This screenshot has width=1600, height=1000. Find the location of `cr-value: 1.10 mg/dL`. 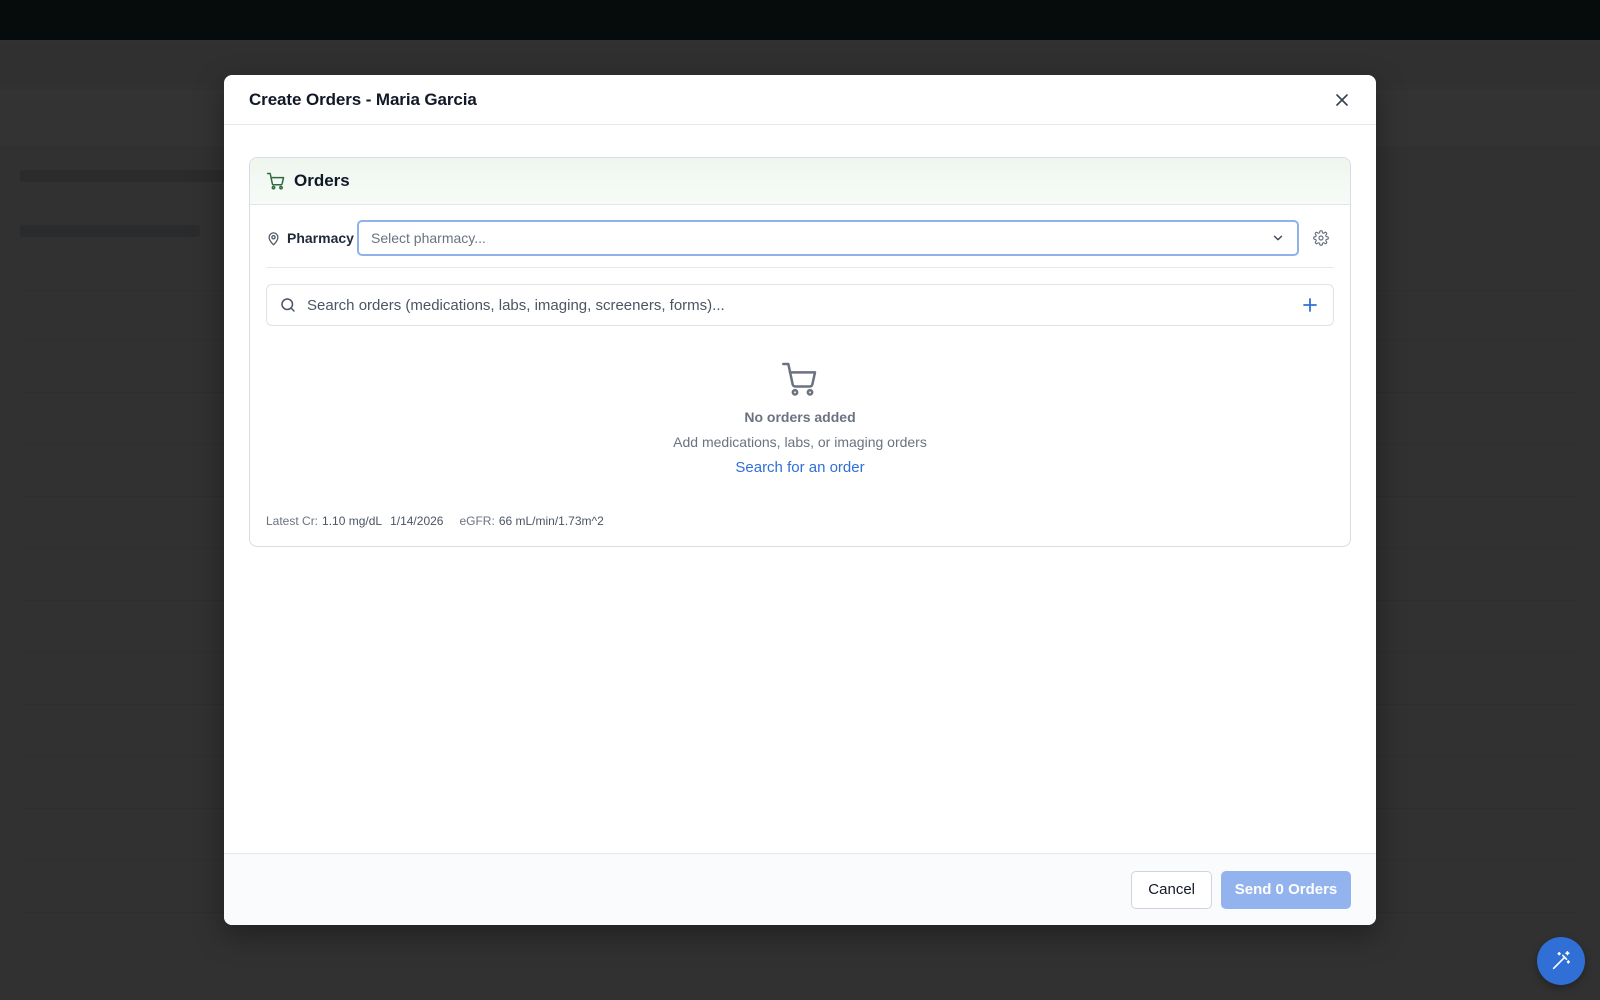

cr-value: 1.10 mg/dL is located at coordinates (352, 521).